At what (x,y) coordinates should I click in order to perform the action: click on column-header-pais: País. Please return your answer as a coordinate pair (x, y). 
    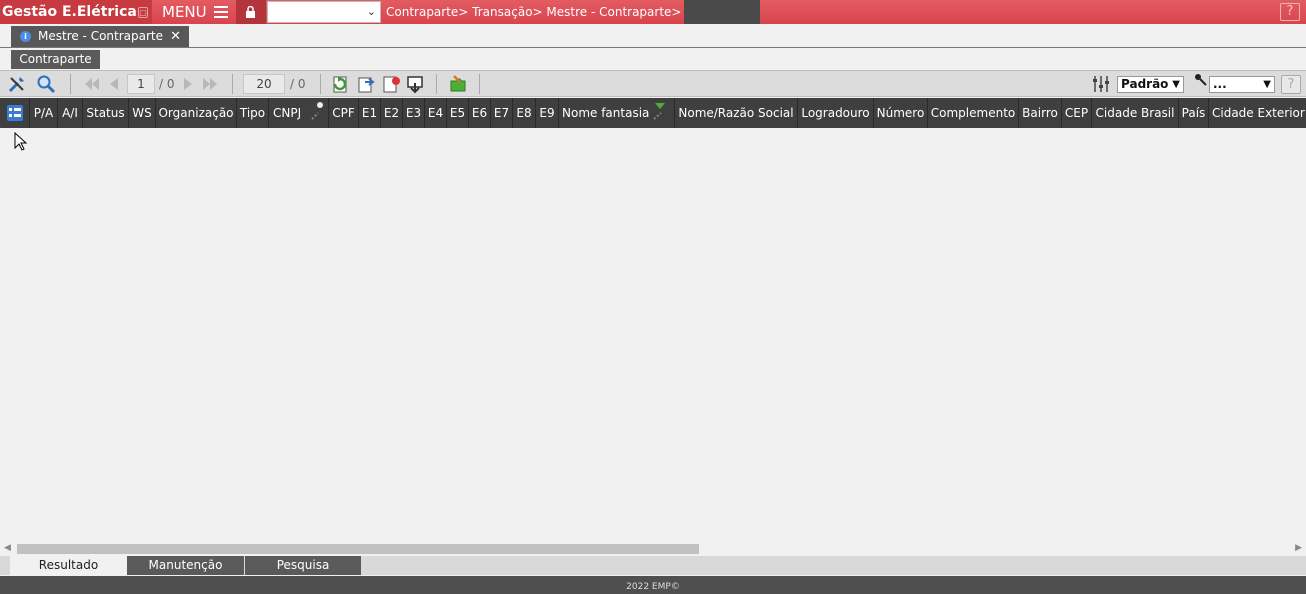
    Looking at the image, I should click on (1194, 113).